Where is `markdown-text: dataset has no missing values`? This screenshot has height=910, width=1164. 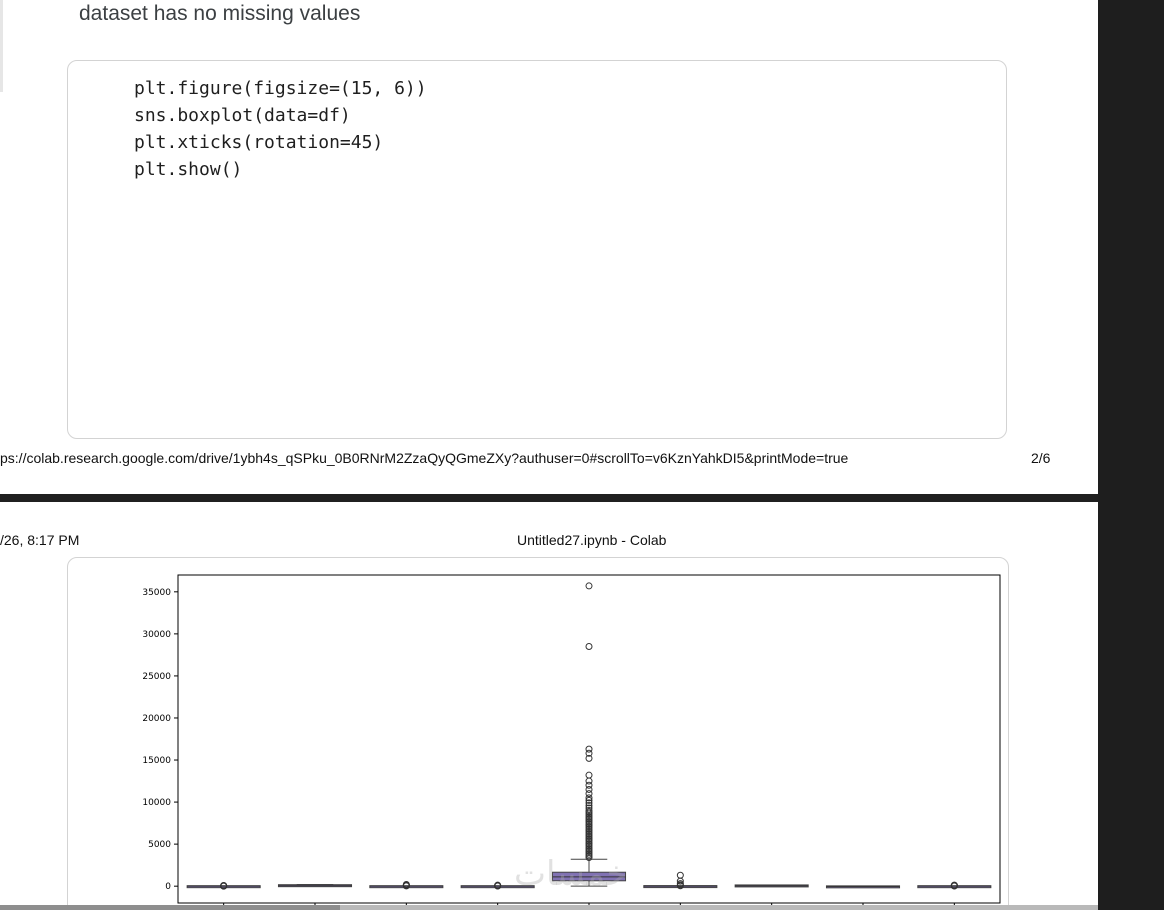 markdown-text: dataset has no missing values is located at coordinates (220, 13).